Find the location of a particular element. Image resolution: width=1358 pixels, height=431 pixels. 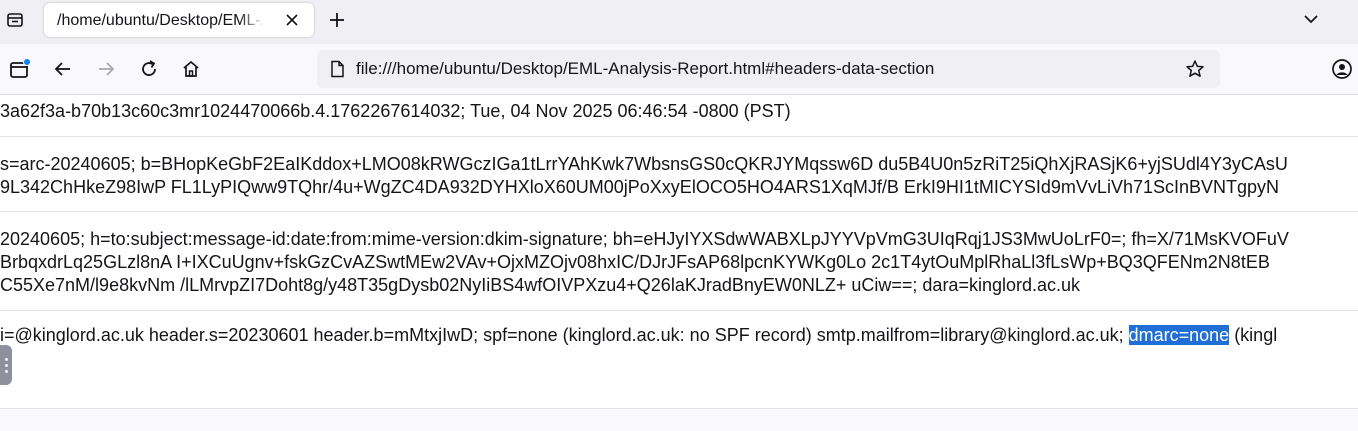

reload-icon is located at coordinates (149, 68).